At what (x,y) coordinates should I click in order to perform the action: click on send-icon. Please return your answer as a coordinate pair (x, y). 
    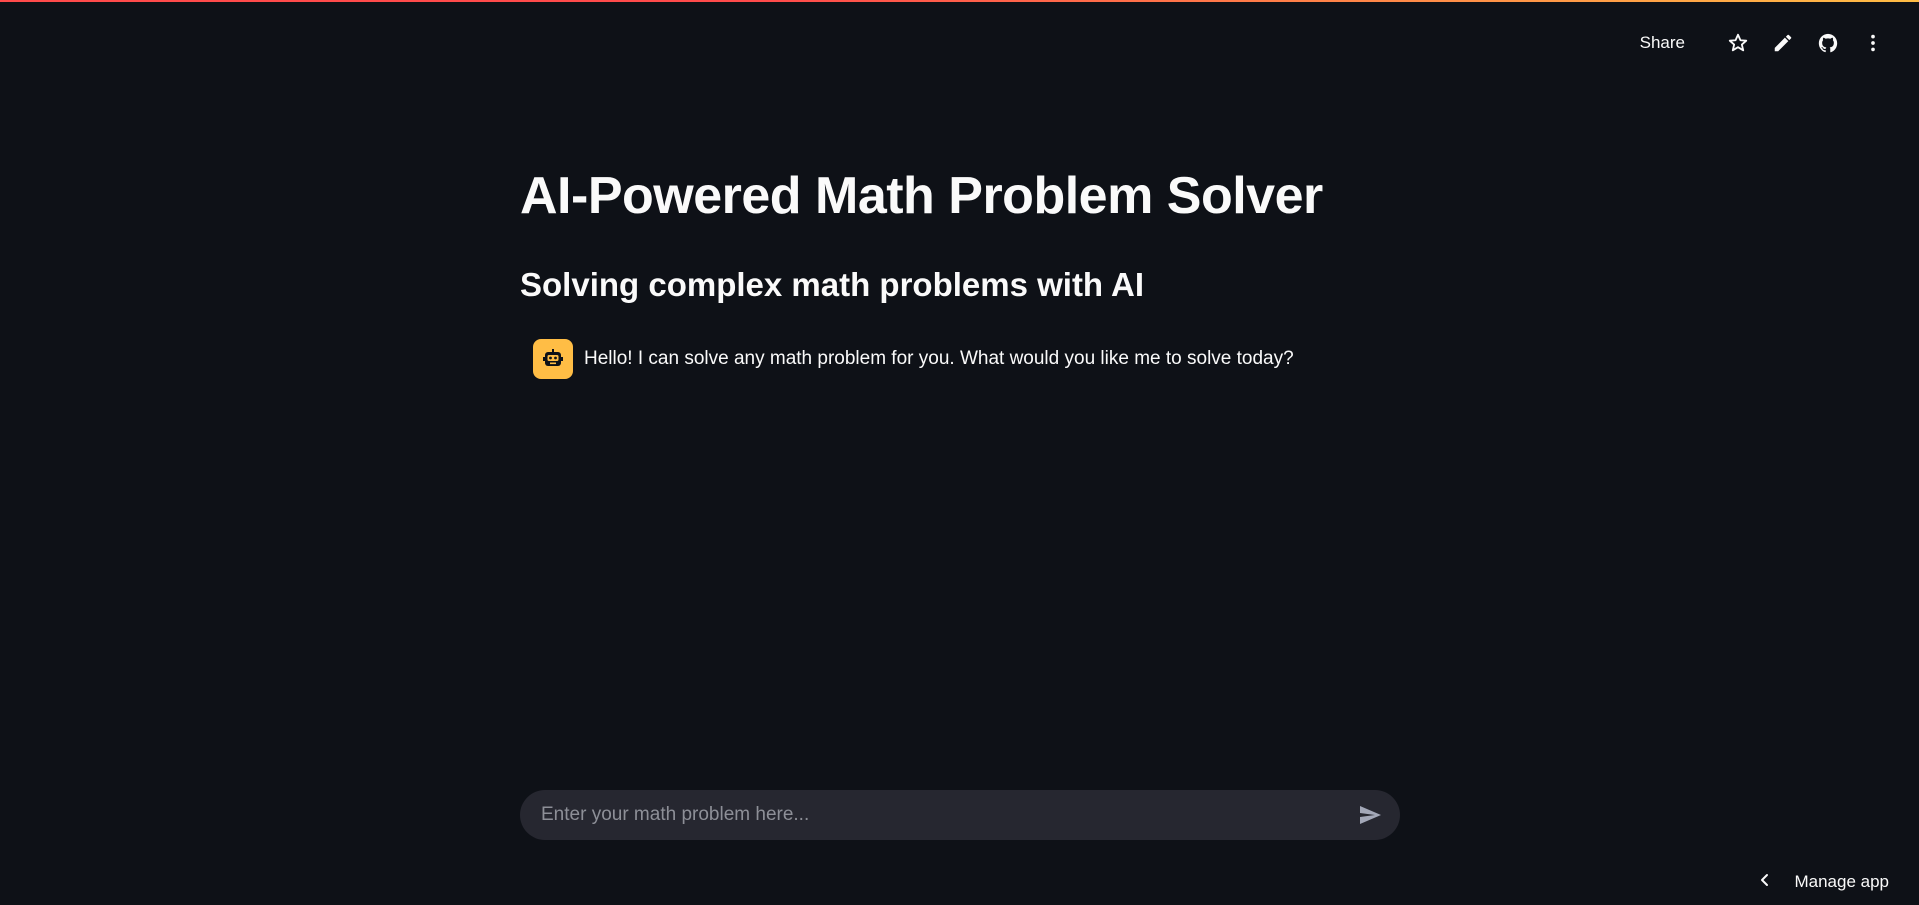
    Looking at the image, I should click on (1370, 815).